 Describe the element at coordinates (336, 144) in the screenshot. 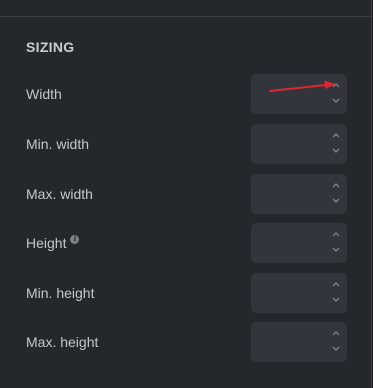

I see `min-width-stepper` at that location.